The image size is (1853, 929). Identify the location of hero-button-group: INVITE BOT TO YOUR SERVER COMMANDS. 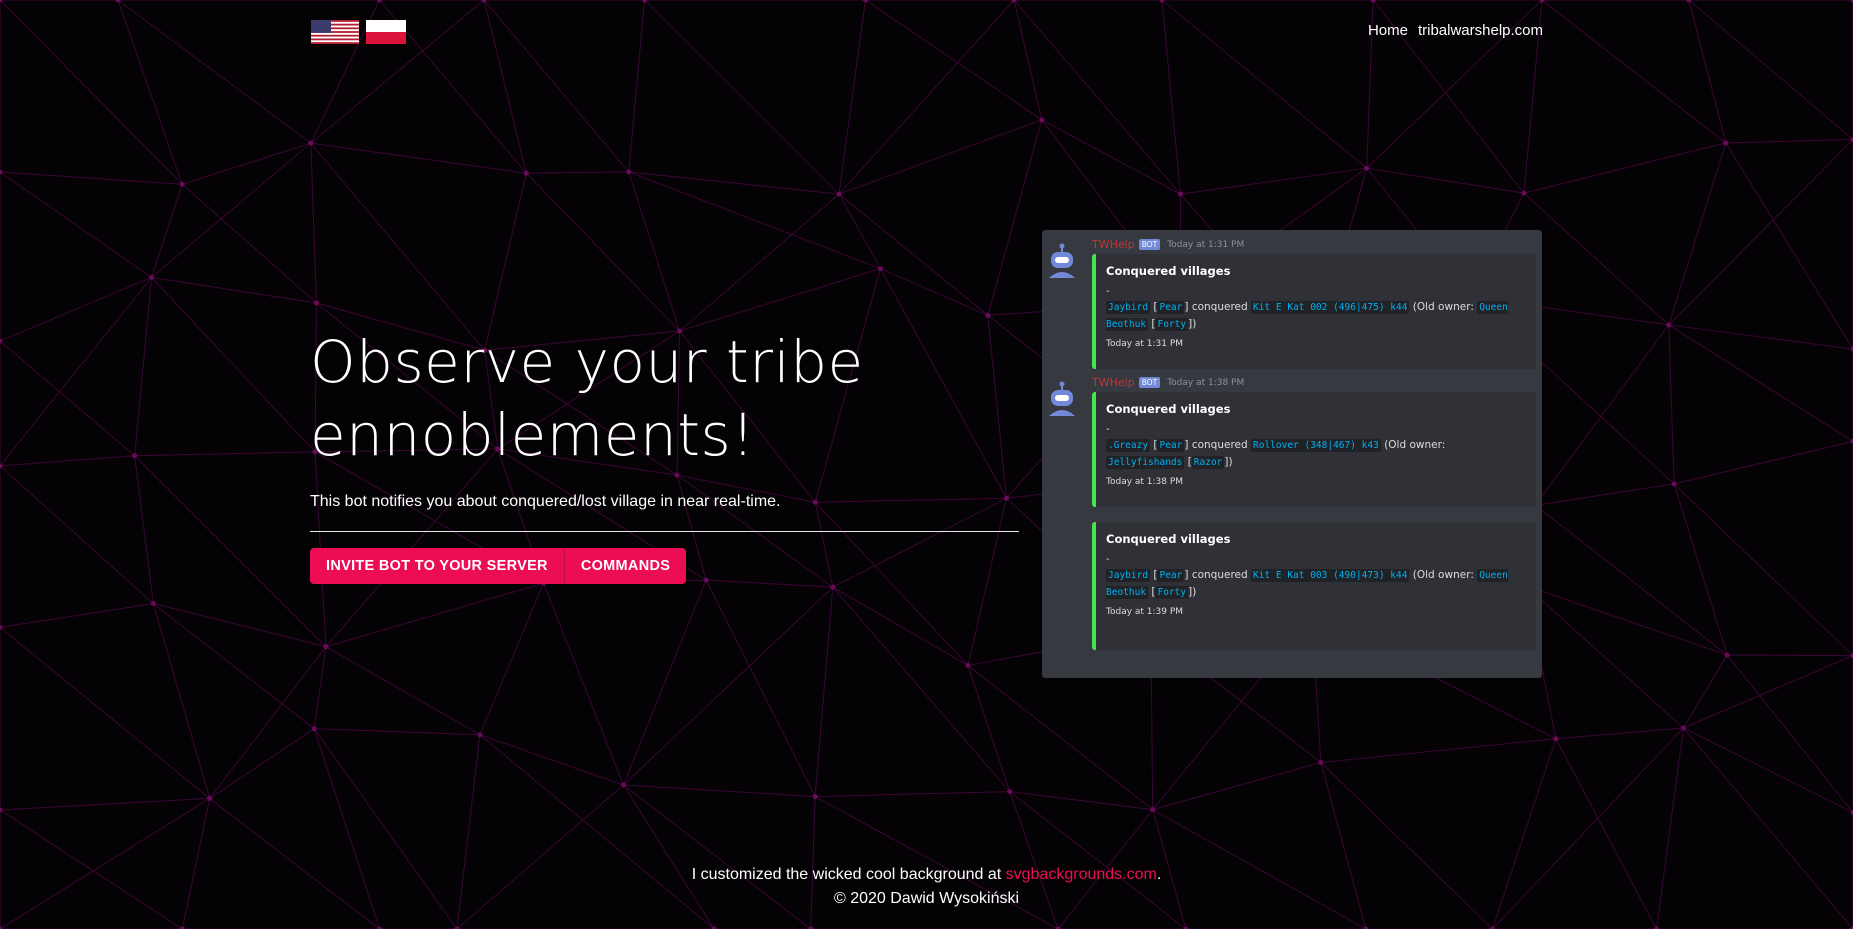
(498, 566).